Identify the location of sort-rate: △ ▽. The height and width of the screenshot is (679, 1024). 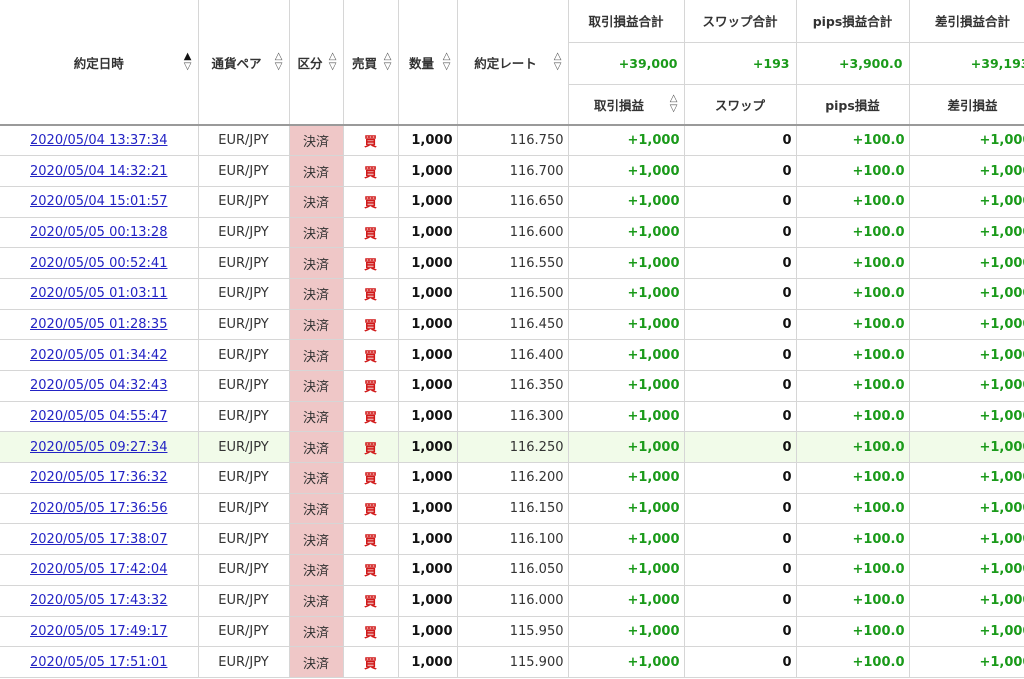
(558, 62).